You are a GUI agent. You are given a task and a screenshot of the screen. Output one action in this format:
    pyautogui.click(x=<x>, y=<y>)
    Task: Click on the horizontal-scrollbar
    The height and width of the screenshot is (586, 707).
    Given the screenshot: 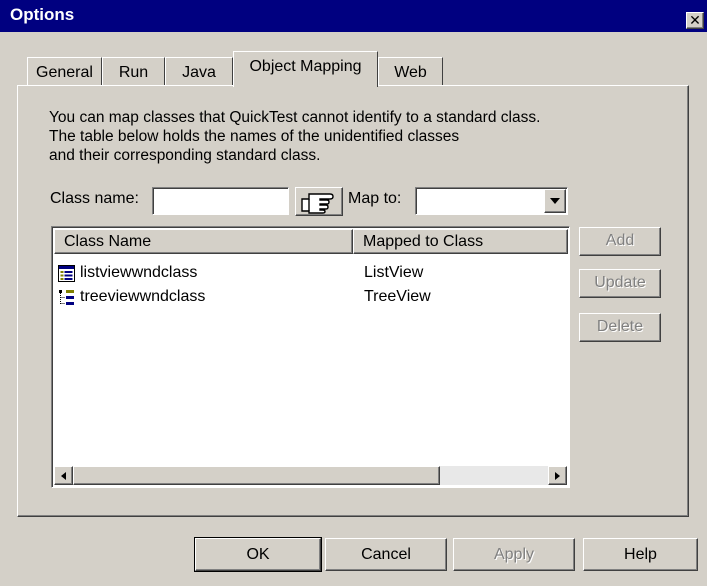 What is the action you would take?
    pyautogui.click(x=310, y=475)
    